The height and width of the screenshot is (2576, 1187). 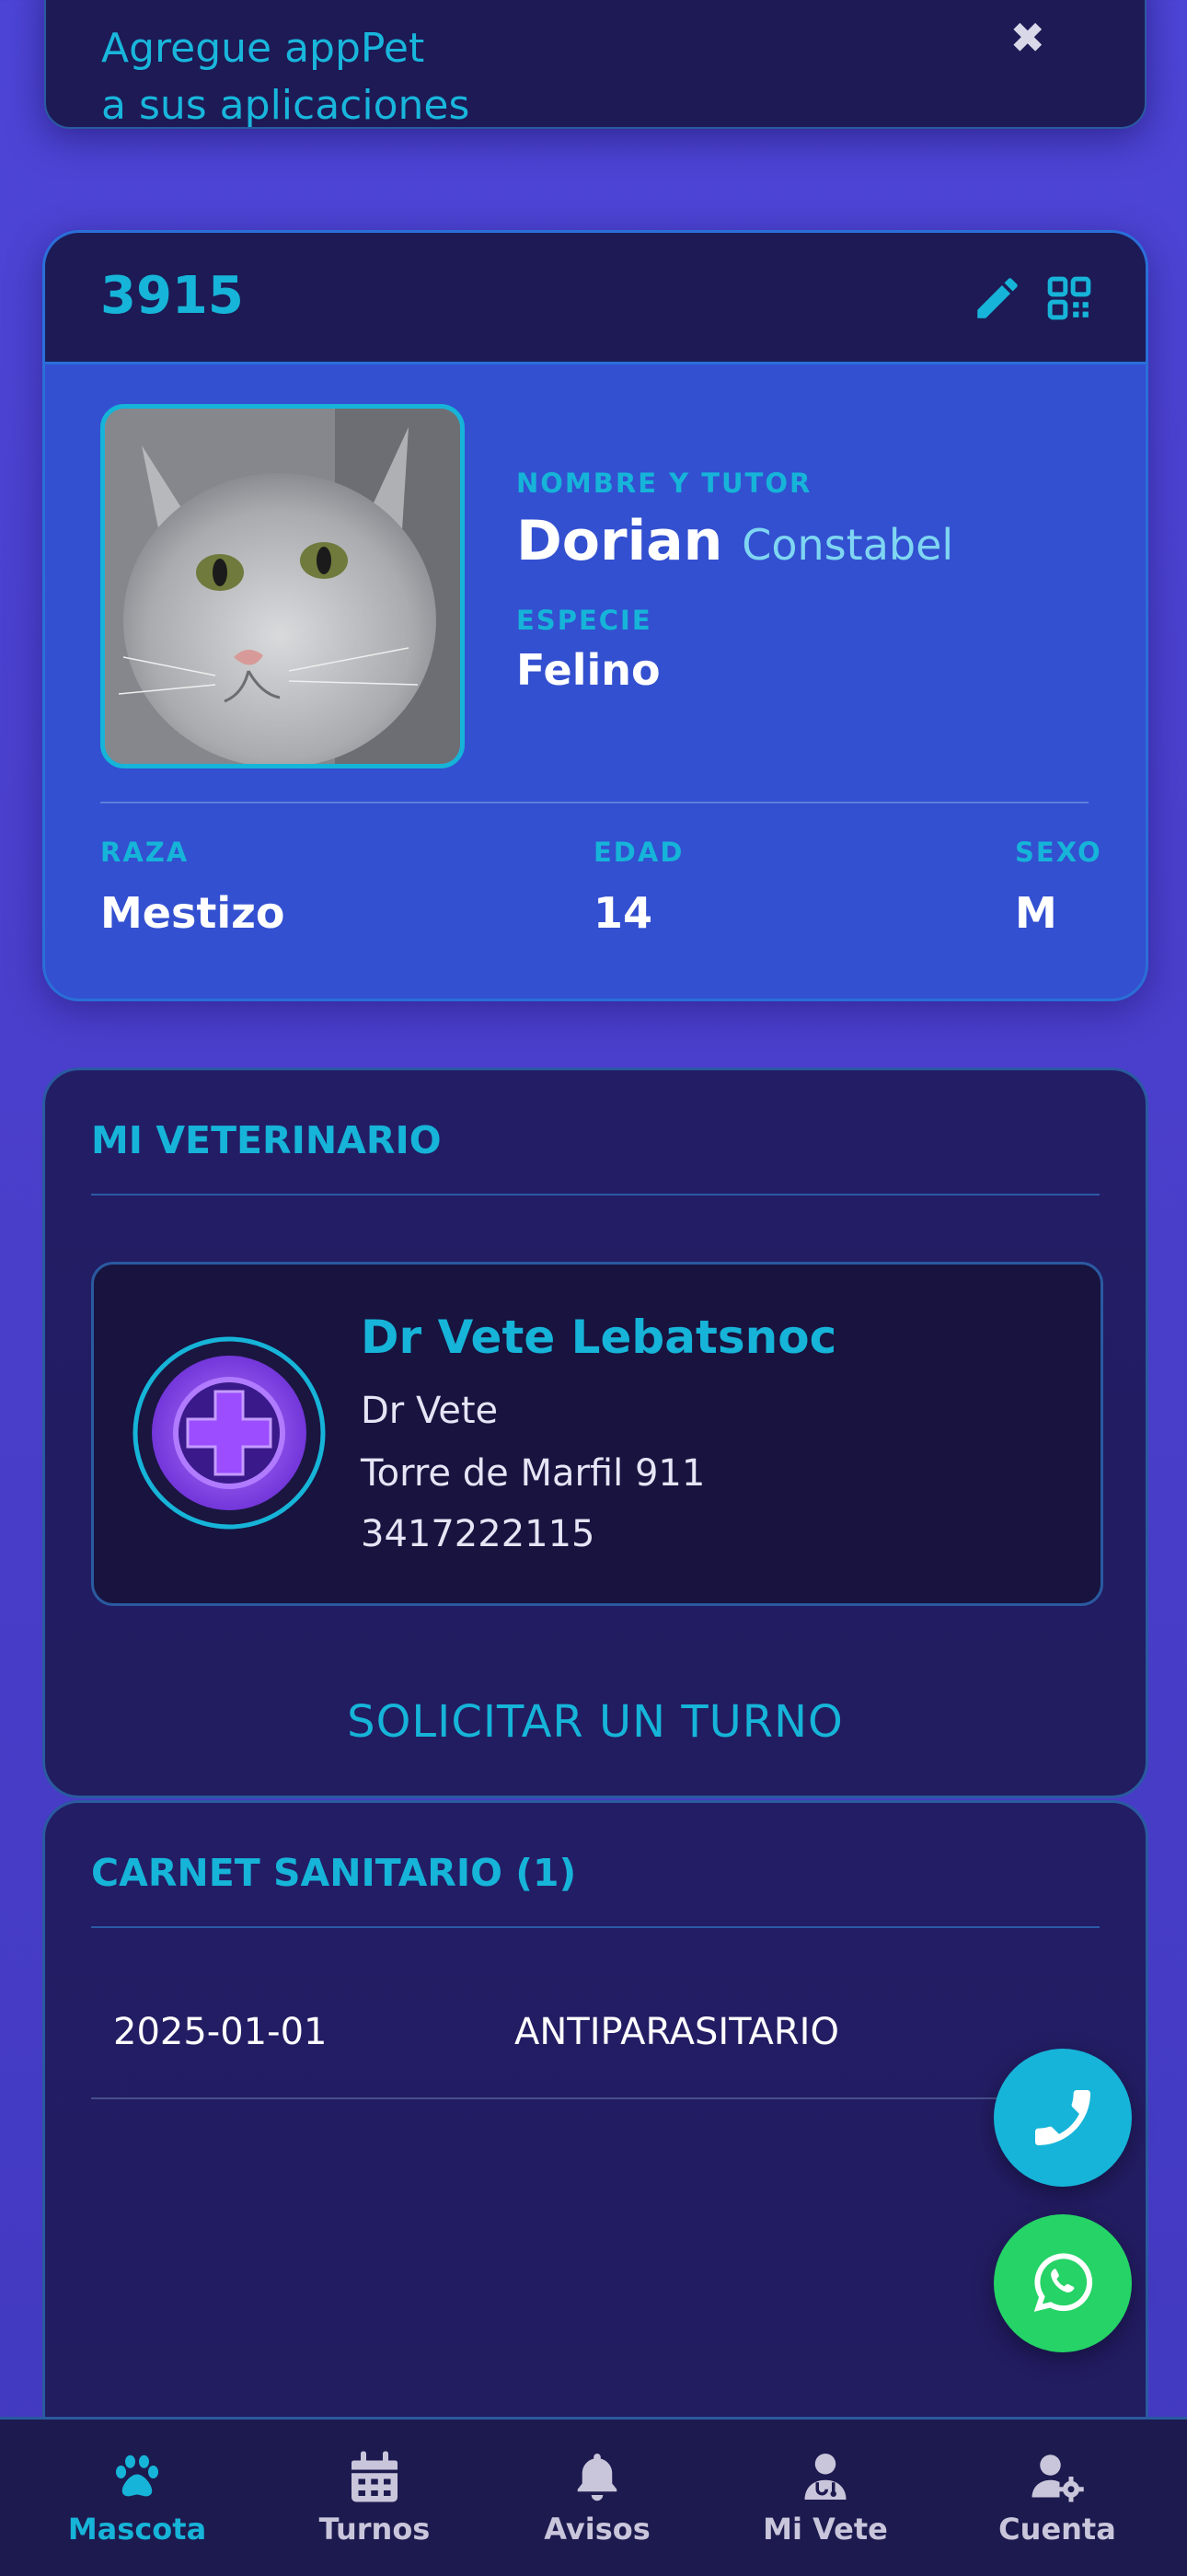 I want to click on vet-panel-title: MI VETERINARIO, so click(x=266, y=1140).